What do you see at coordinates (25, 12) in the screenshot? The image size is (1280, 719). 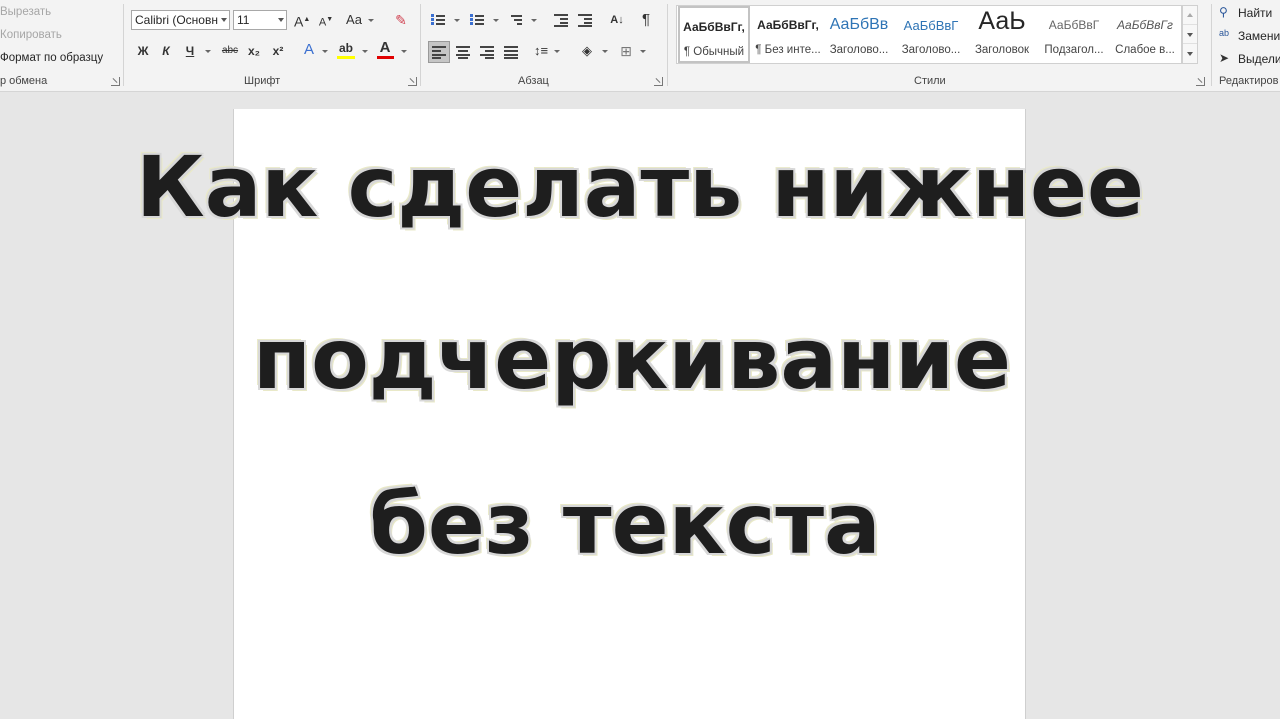 I see `cut-button: Вырезать` at bounding box center [25, 12].